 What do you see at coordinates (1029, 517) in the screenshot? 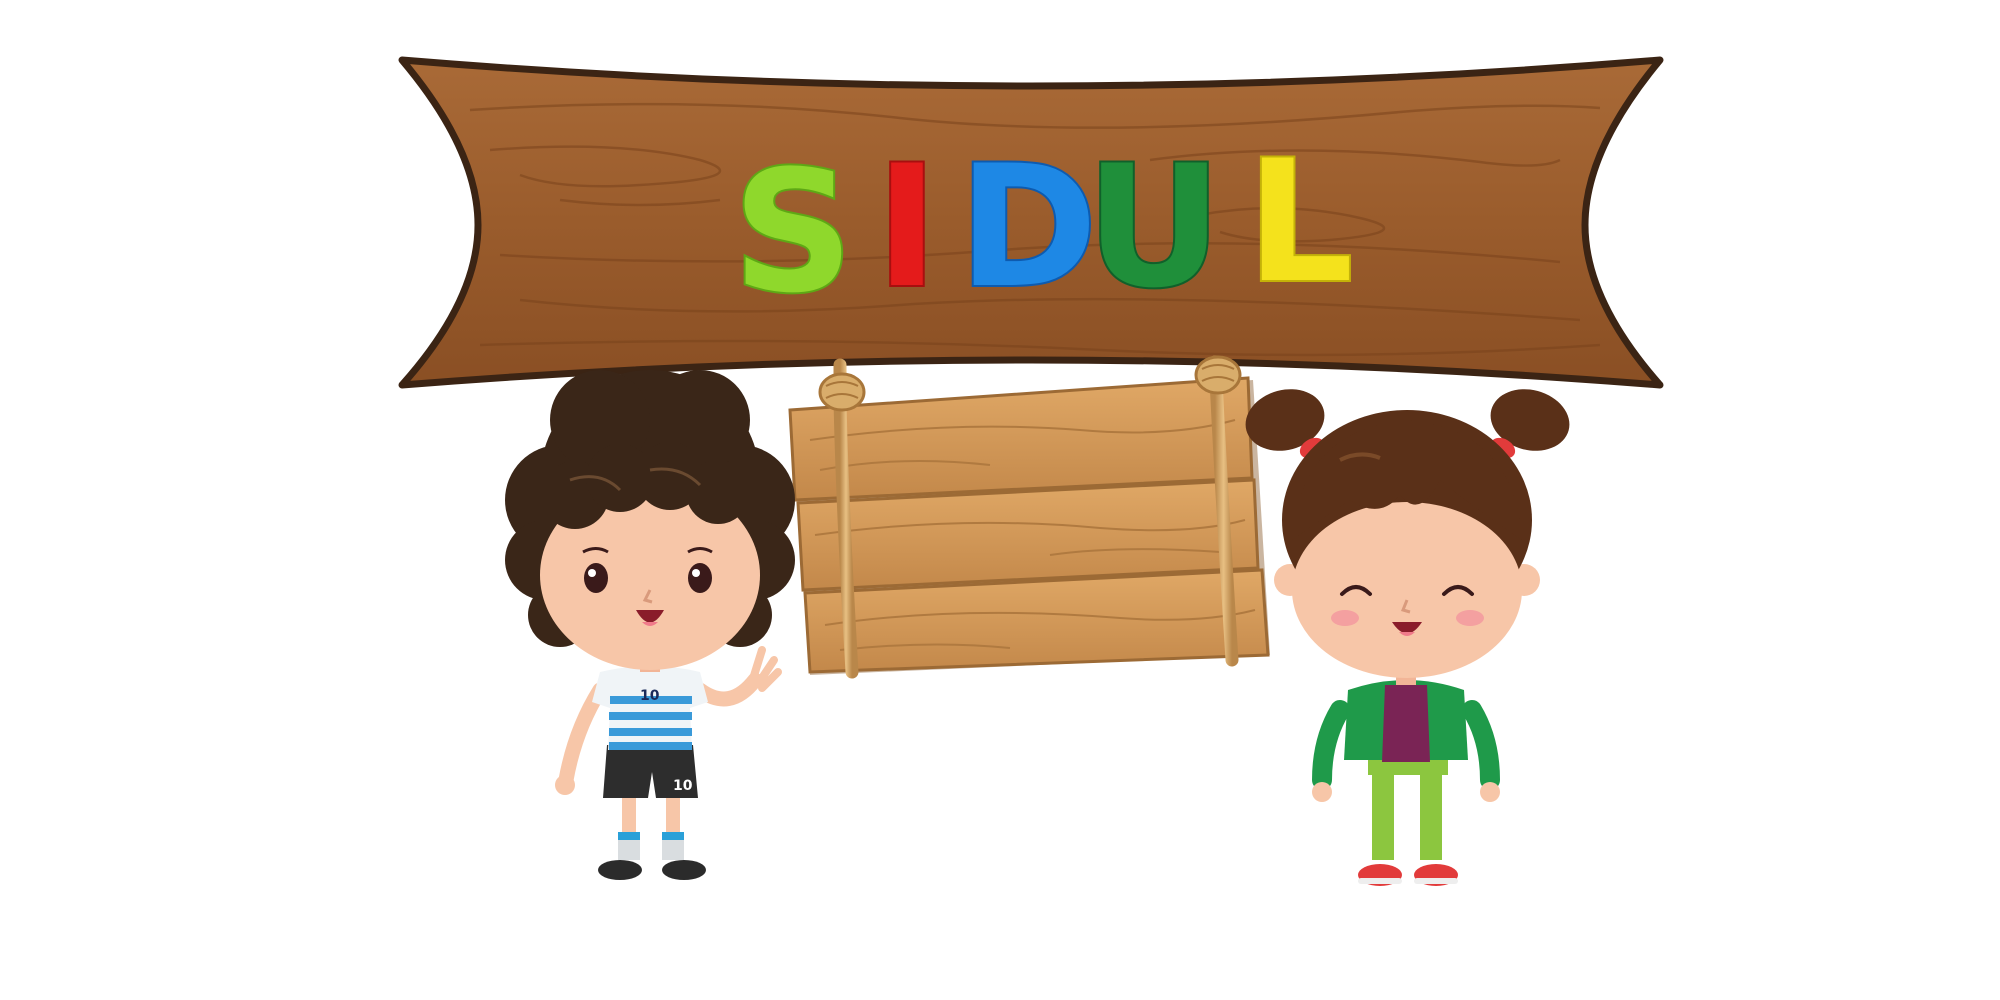
I see `hanging-sign` at bounding box center [1029, 517].